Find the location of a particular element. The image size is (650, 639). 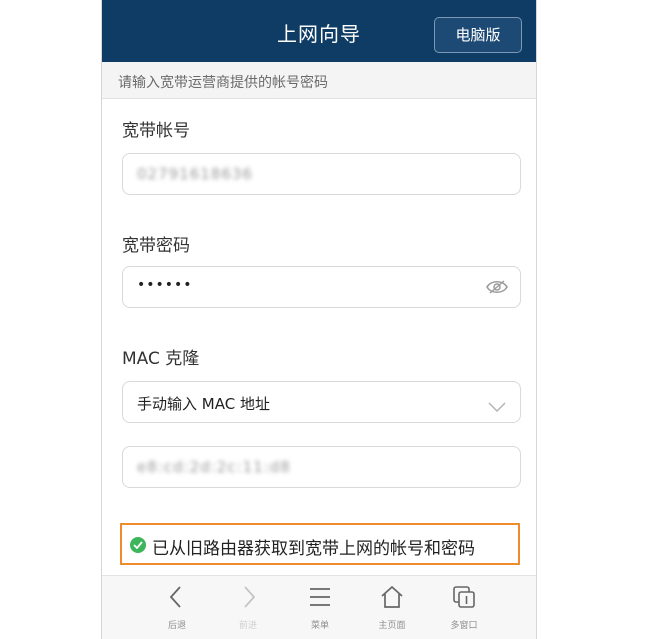

hint-bar: 请输入宽带运营商提供的帐号密码 is located at coordinates (319, 80).